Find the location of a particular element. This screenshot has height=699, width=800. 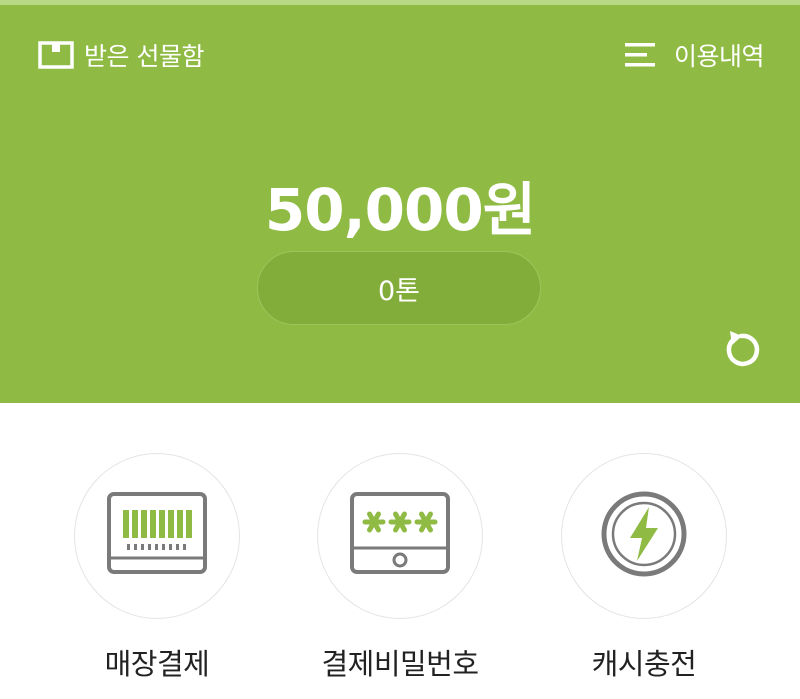

store-payment-label: 매장결제 is located at coordinates (157, 664).